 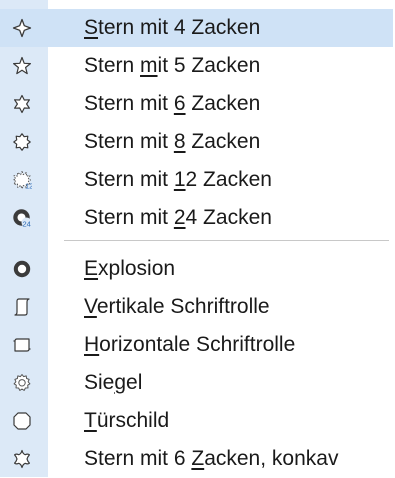 What do you see at coordinates (172, 103) in the screenshot?
I see `menu-item-label: Stern mit 6 Zacken` at bounding box center [172, 103].